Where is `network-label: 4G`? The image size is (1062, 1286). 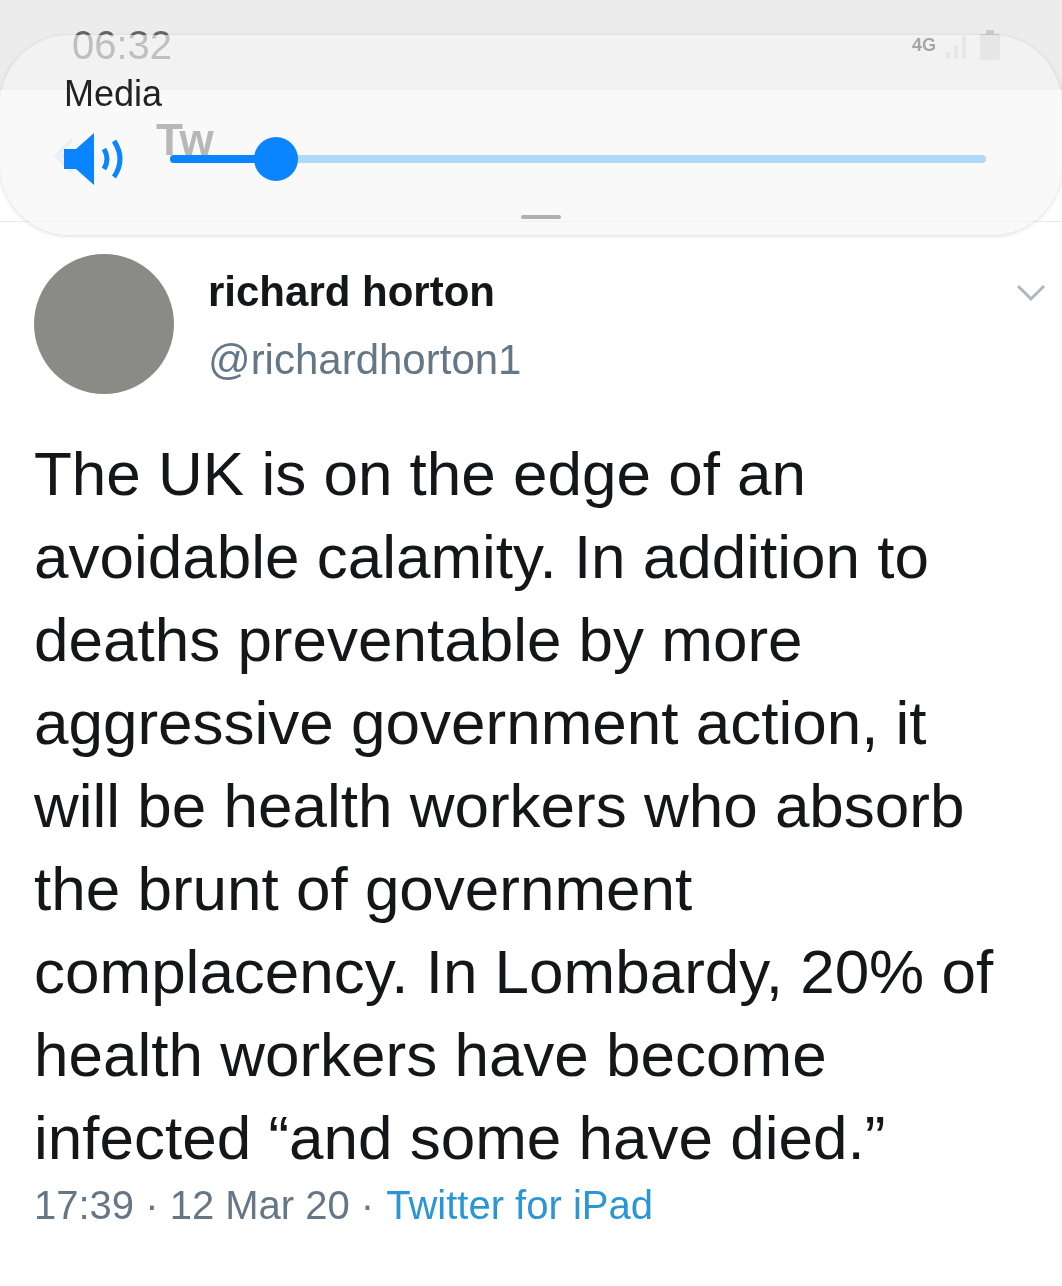
network-label: 4G is located at coordinates (924, 45).